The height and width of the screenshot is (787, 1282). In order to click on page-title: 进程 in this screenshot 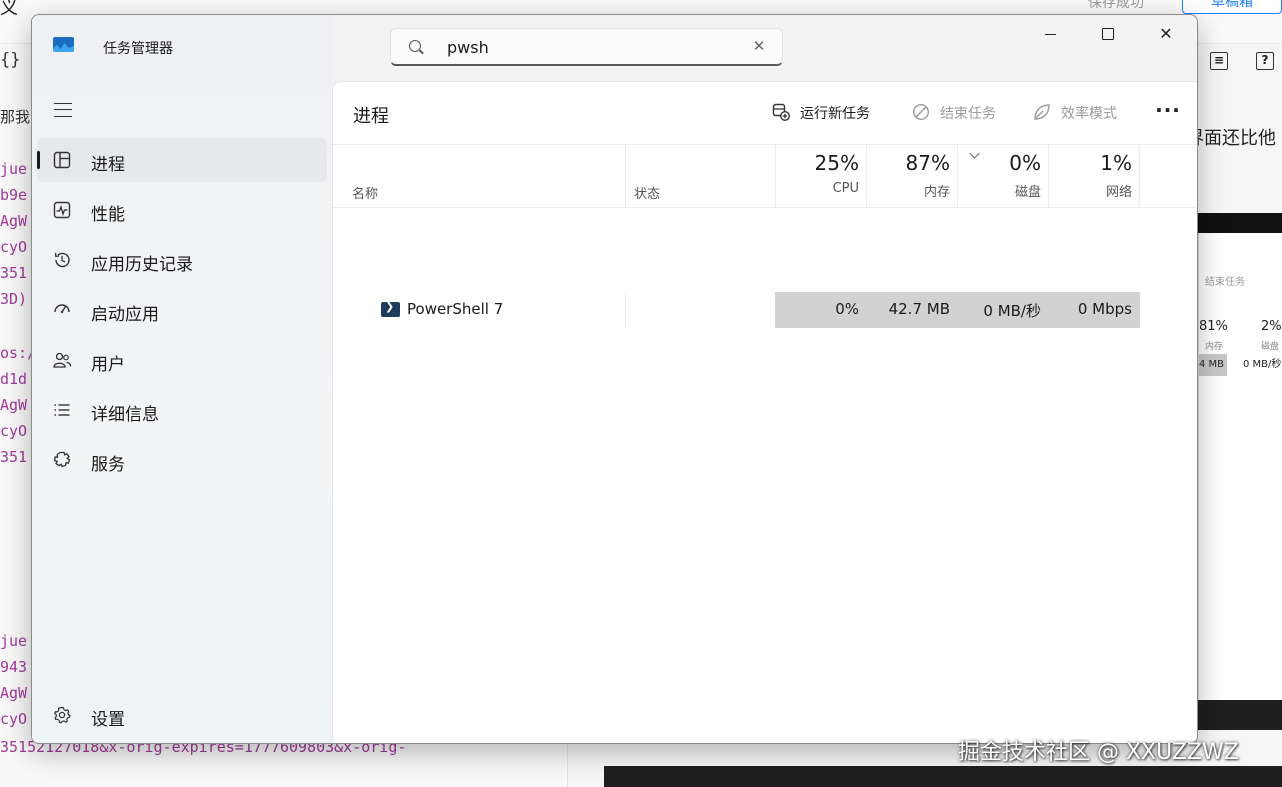, I will do `click(371, 116)`.